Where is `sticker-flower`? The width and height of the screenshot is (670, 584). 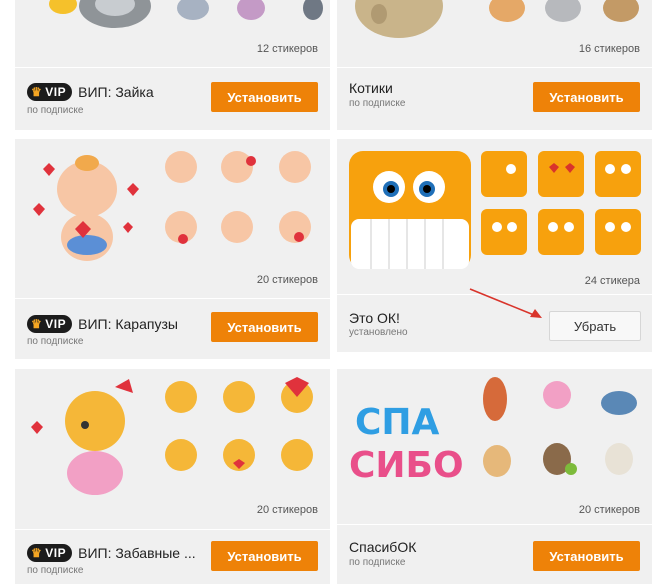 sticker-flower is located at coordinates (63, 7).